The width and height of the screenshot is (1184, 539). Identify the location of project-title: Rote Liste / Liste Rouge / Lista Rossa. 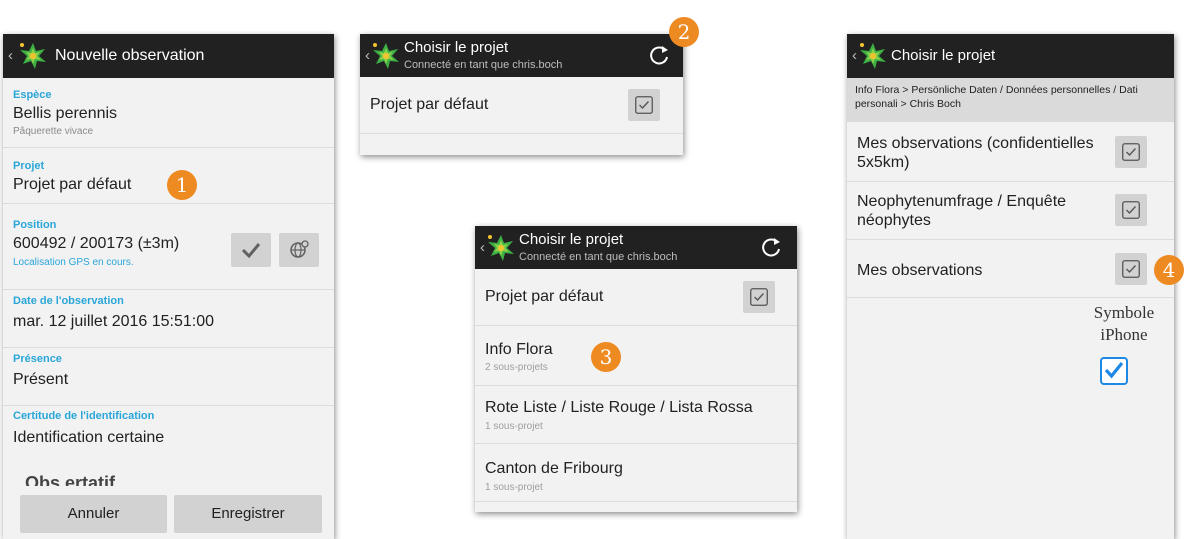
(619, 407).